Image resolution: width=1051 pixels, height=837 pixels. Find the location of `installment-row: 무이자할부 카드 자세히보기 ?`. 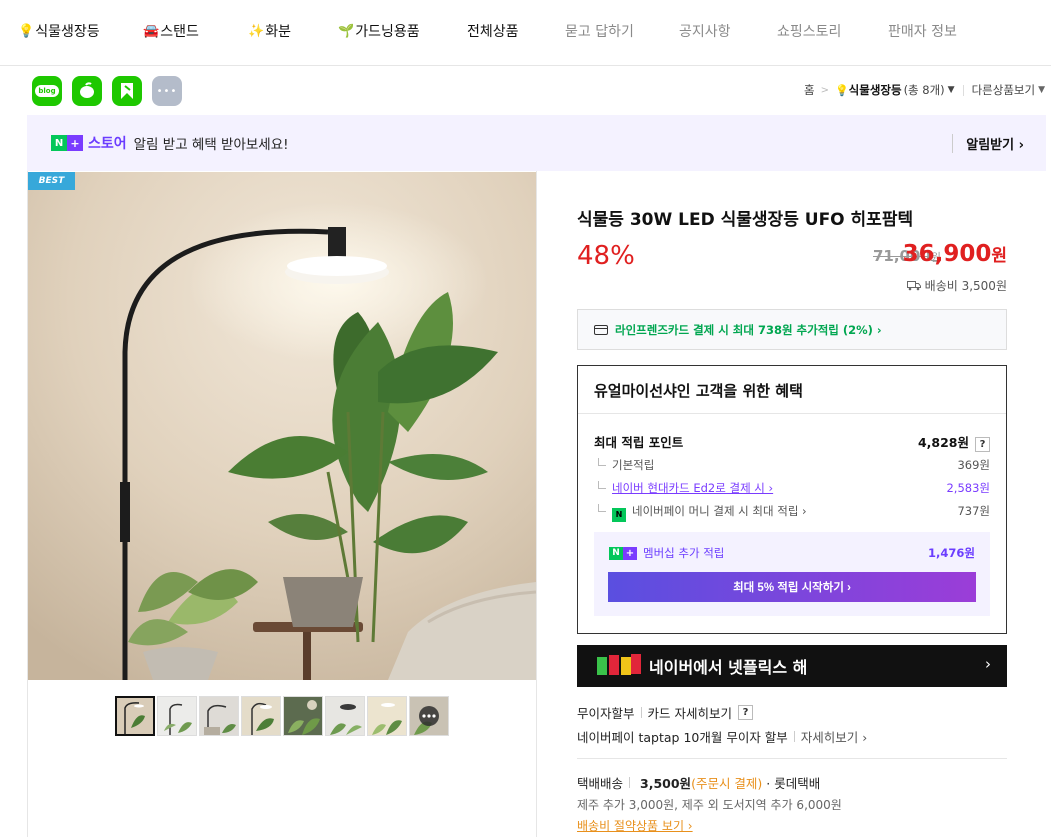

installment-row: 무이자할부 카드 자세히보기 ? is located at coordinates (665, 712).